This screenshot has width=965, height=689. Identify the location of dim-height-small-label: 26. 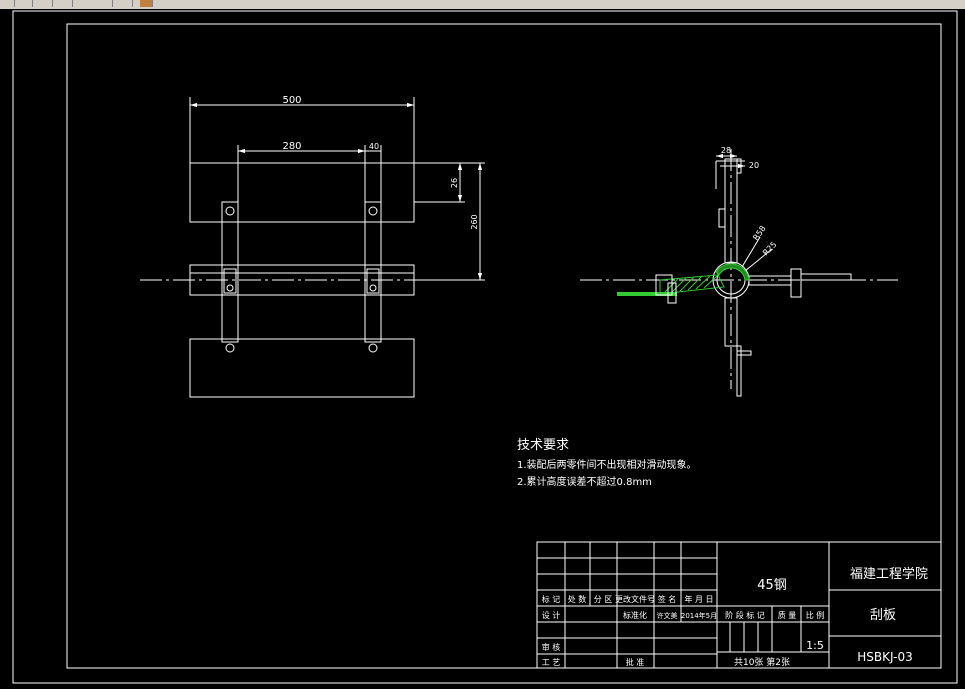
(454, 183).